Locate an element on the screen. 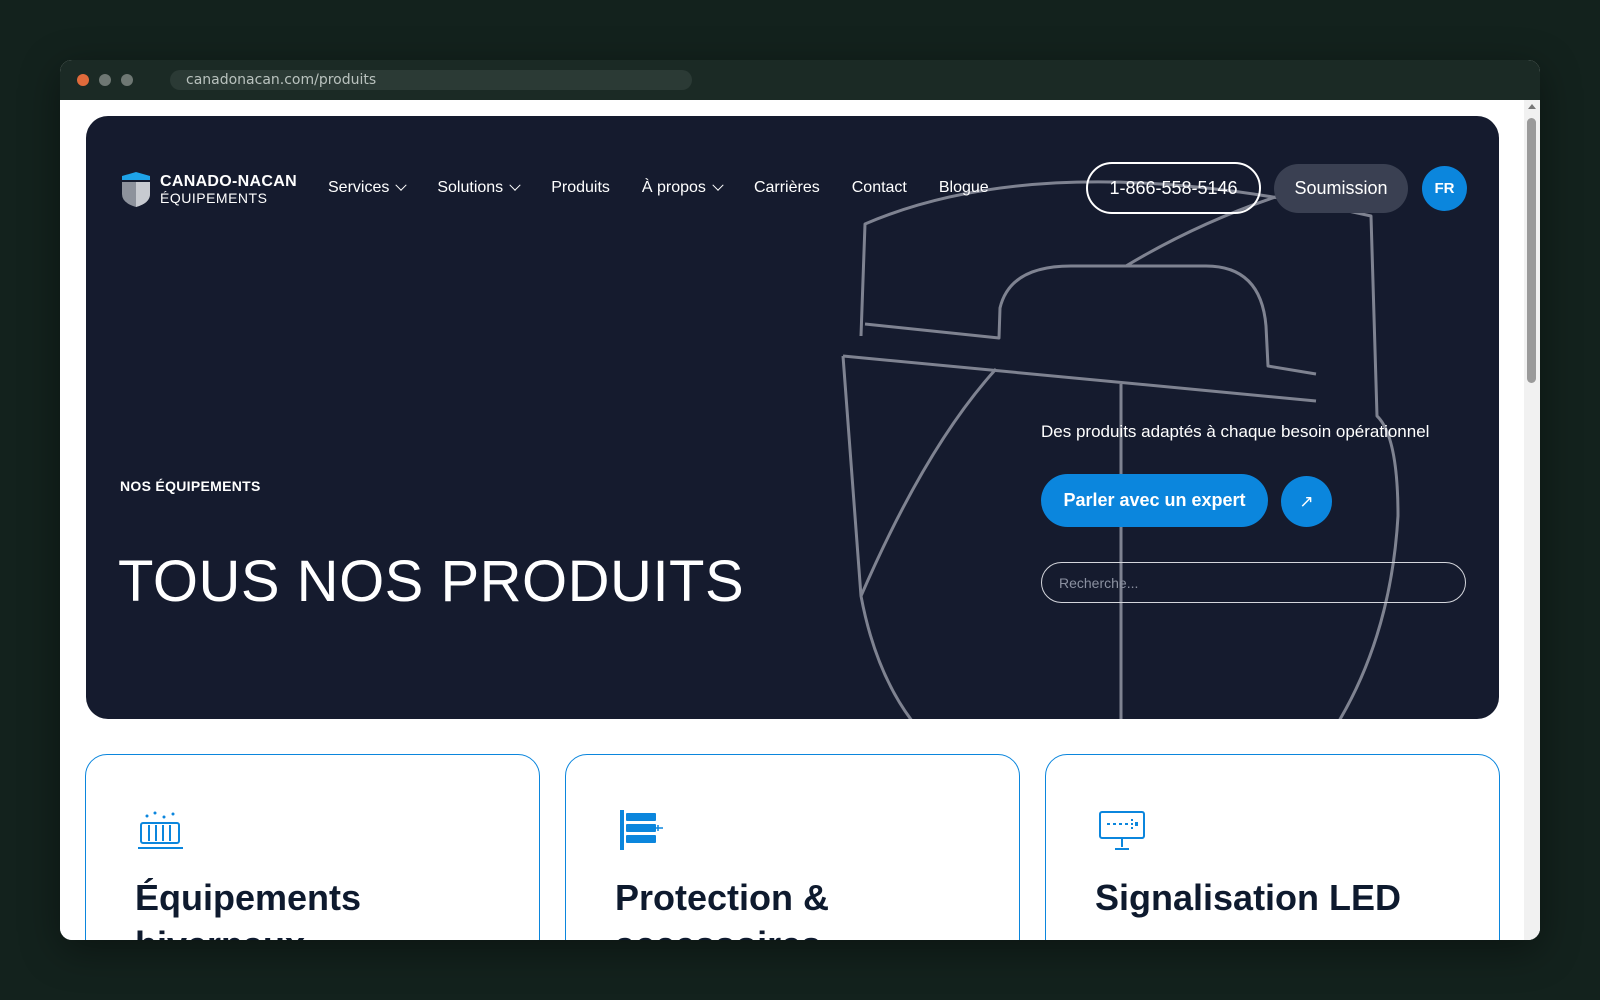 This screenshot has width=1600, height=1000. quote-button: Soumission is located at coordinates (1341, 188).